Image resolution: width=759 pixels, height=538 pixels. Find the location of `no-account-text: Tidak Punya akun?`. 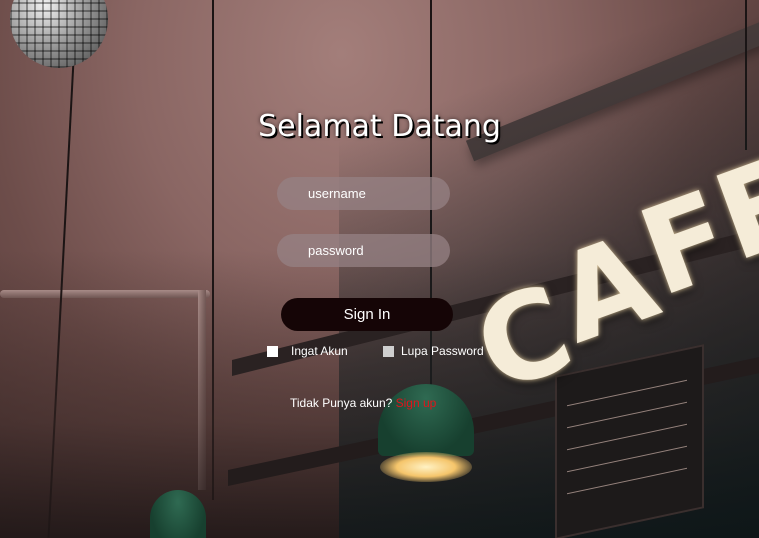

no-account-text: Tidak Punya akun? is located at coordinates (341, 403).